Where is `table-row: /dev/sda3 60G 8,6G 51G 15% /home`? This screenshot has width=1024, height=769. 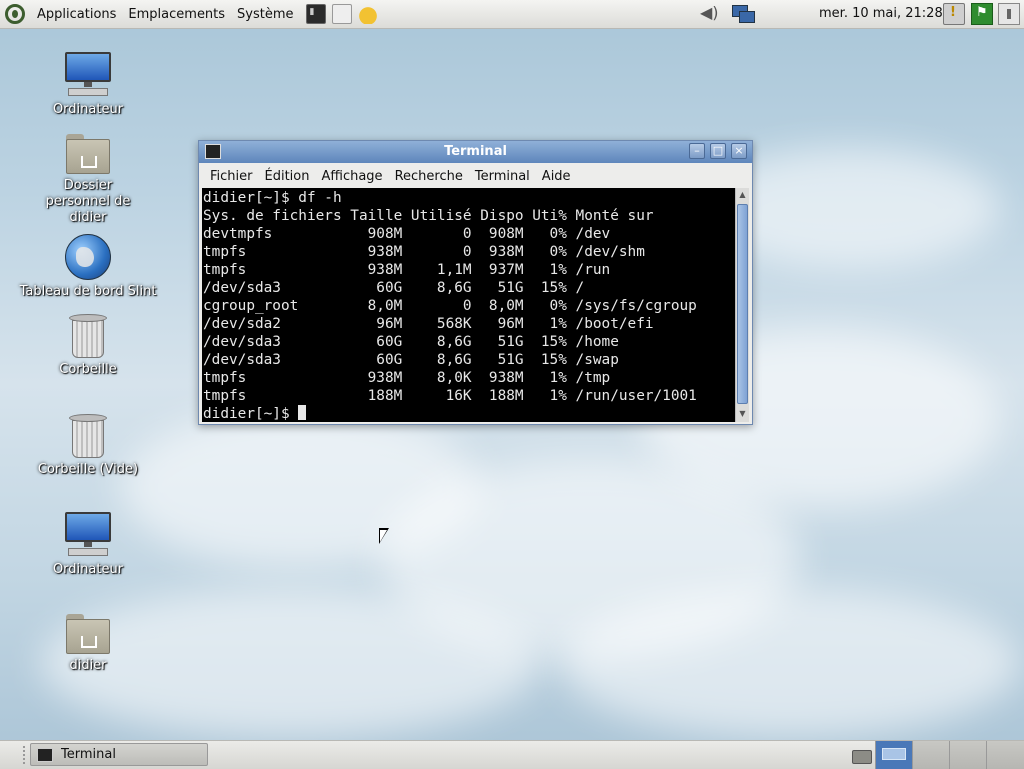
table-row: /dev/sda3 60G 8,6G 51G 15% /home is located at coordinates (411, 342).